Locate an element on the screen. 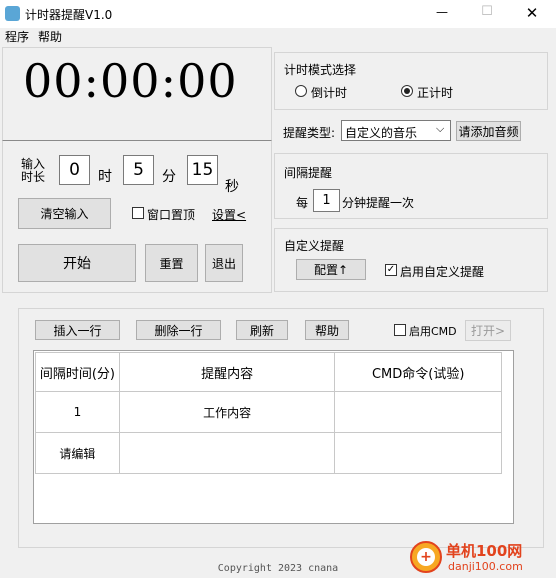  start-button: 开始 is located at coordinates (77, 263).